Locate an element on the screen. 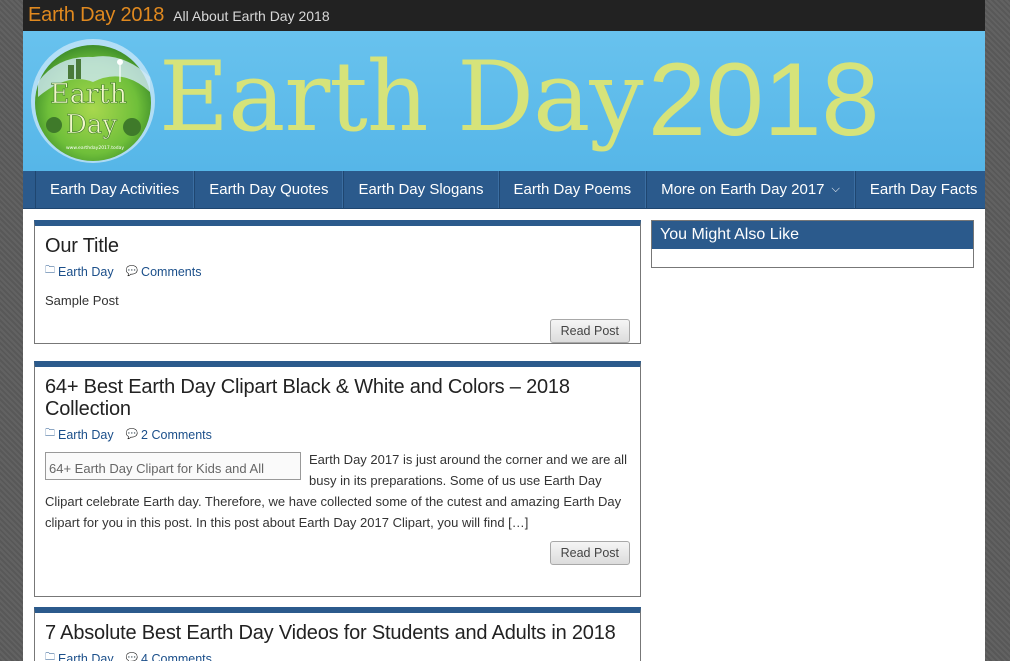  nav-item-more: More on Earth Day 2017 ⌵ is located at coordinates (750, 189).